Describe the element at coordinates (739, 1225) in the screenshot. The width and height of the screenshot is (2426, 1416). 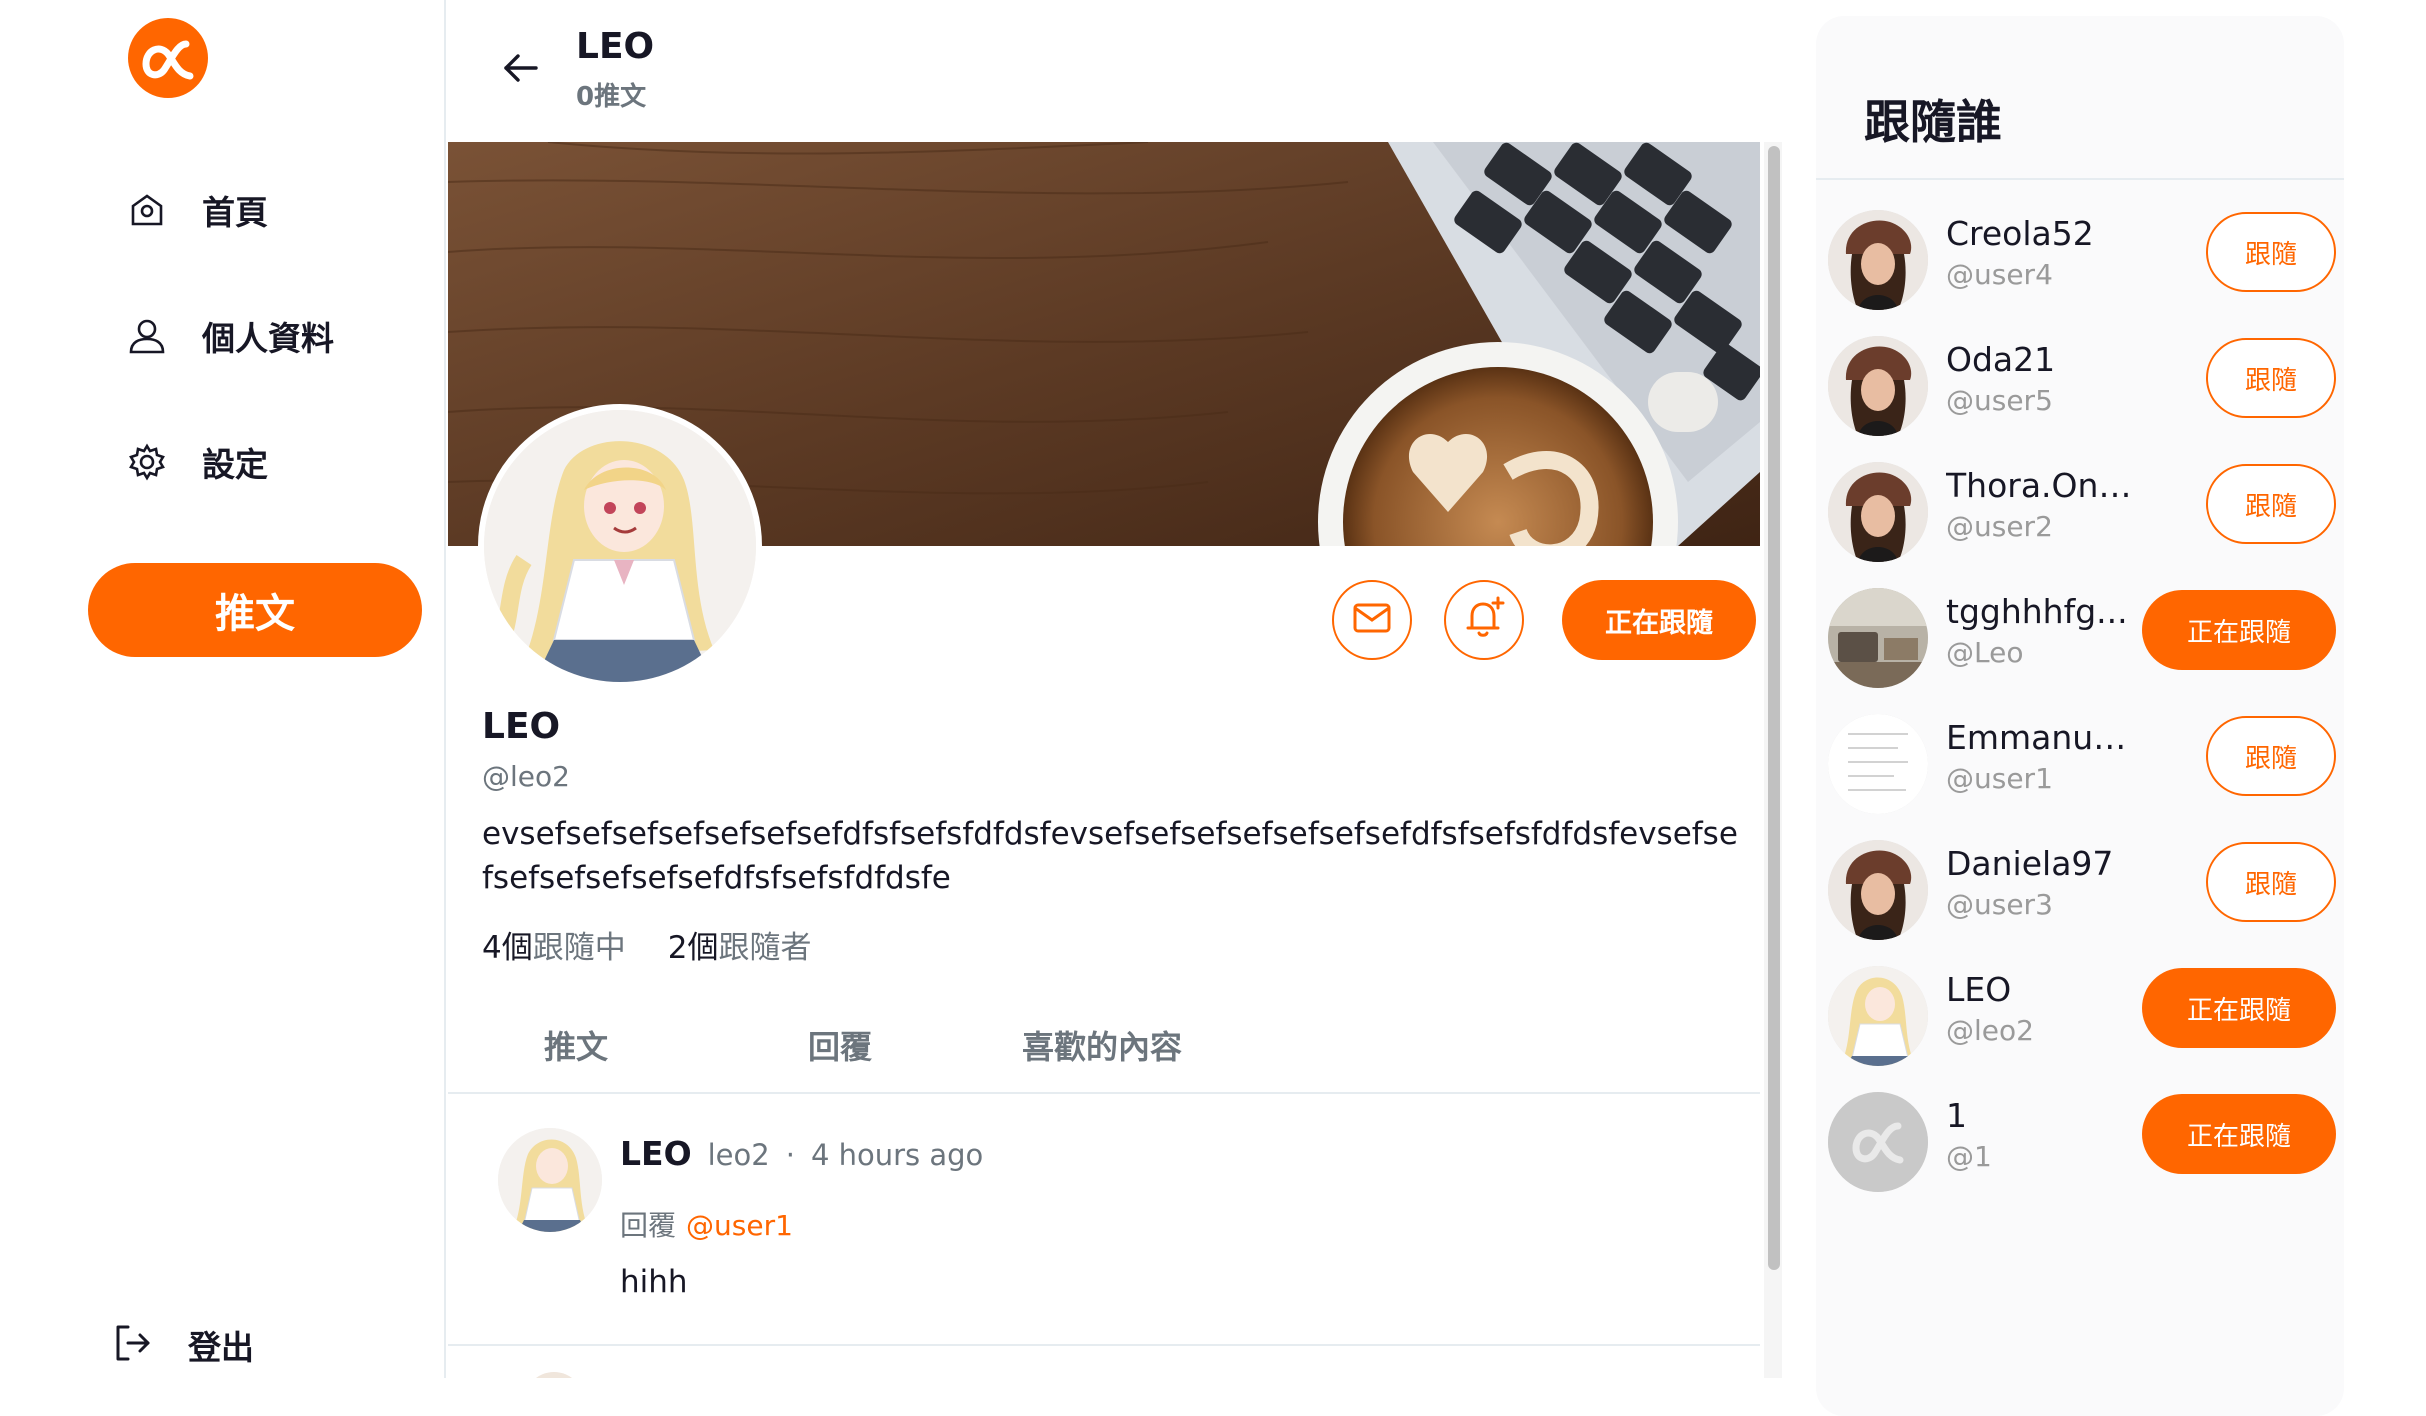
I see `reply-mention-link: @user1` at that location.